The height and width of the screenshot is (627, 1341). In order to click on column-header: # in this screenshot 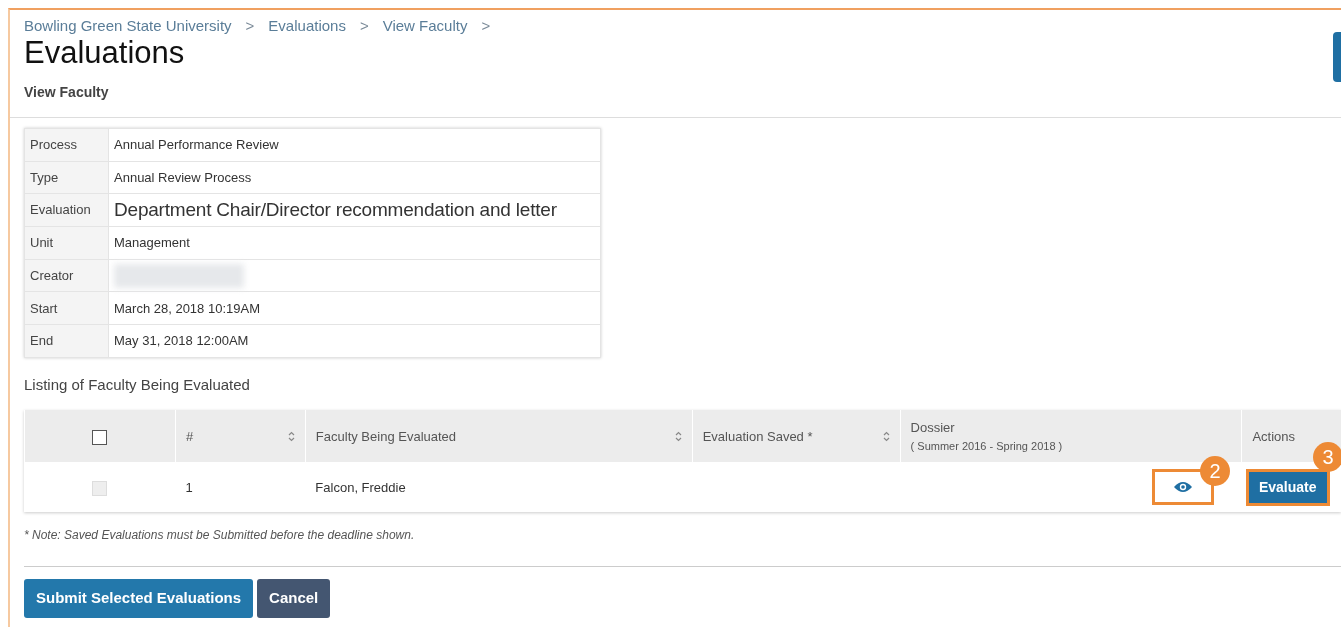, I will do `click(189, 436)`.